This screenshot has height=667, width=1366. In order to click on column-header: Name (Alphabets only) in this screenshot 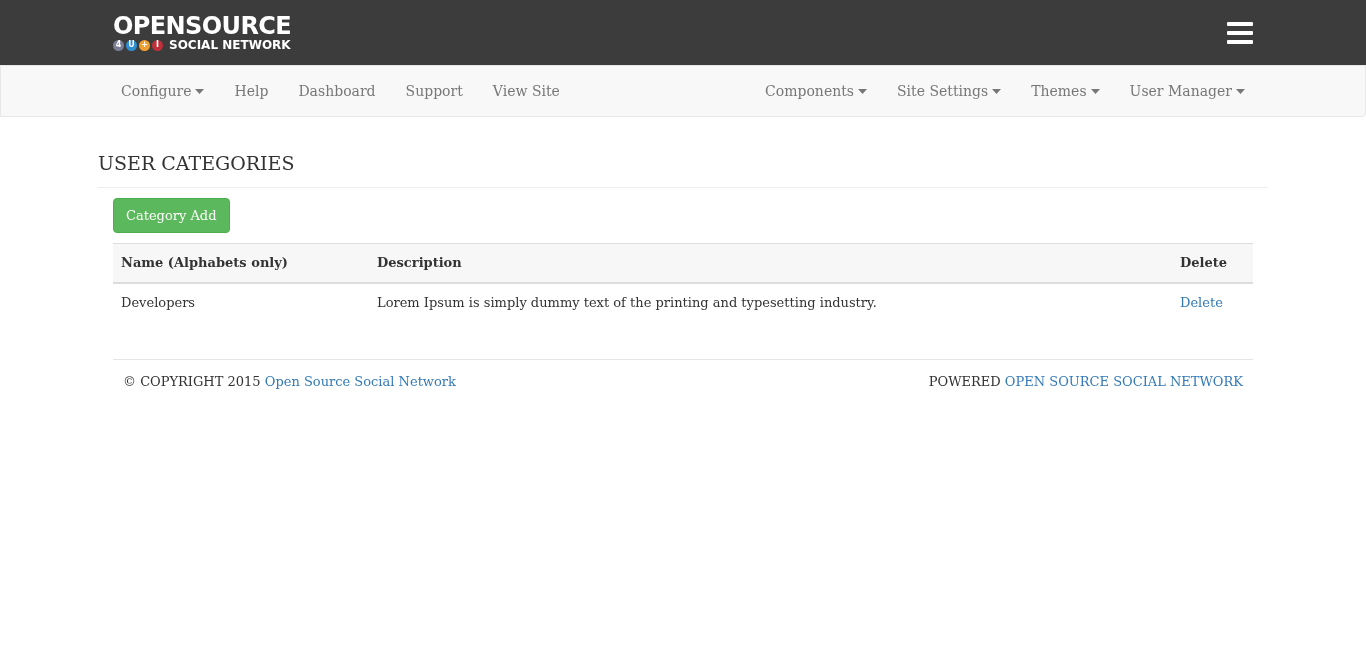, I will do `click(241, 263)`.